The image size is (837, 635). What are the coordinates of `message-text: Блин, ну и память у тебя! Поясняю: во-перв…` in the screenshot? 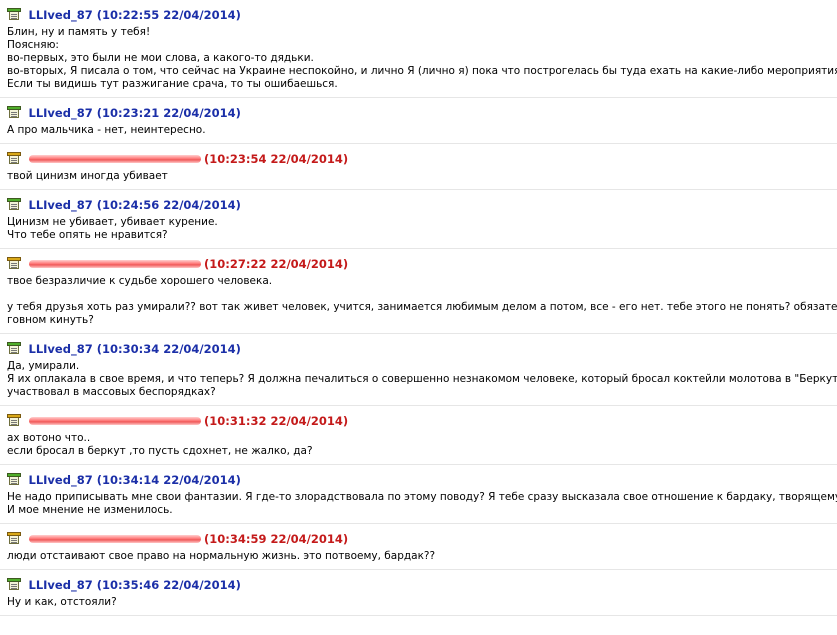 It's located at (422, 58).